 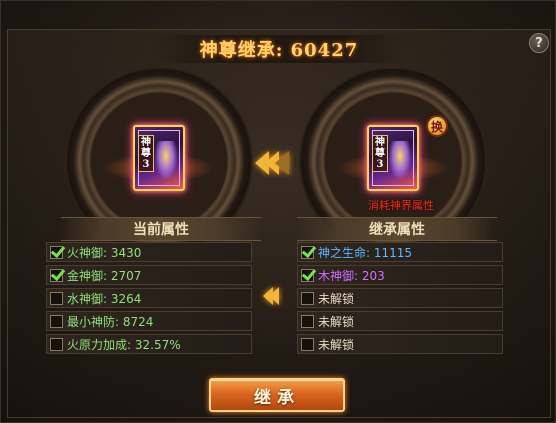 I want to click on attr-text: 木神御: 203, so click(x=351, y=275).